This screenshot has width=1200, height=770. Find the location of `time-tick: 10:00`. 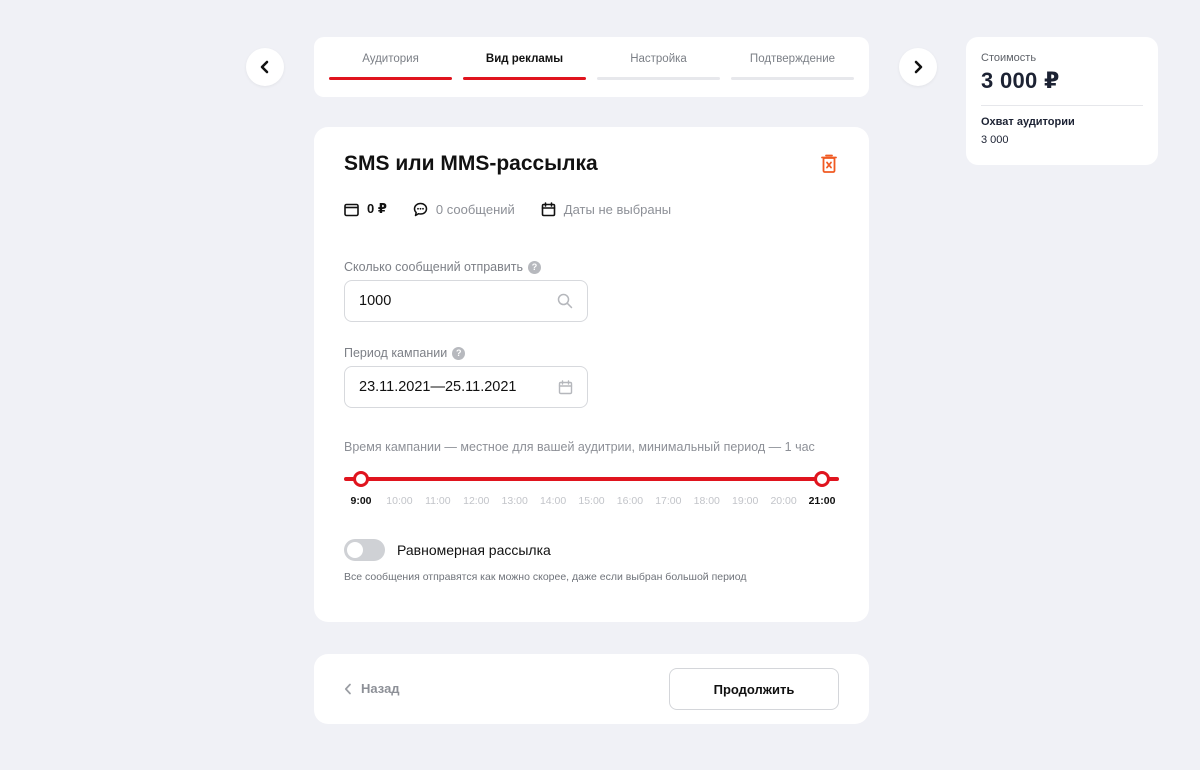

time-tick: 10:00 is located at coordinates (399, 501).